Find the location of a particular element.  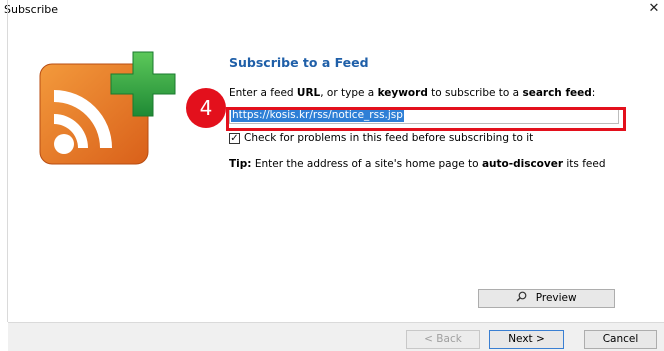

preview-button: Preview is located at coordinates (546, 298).